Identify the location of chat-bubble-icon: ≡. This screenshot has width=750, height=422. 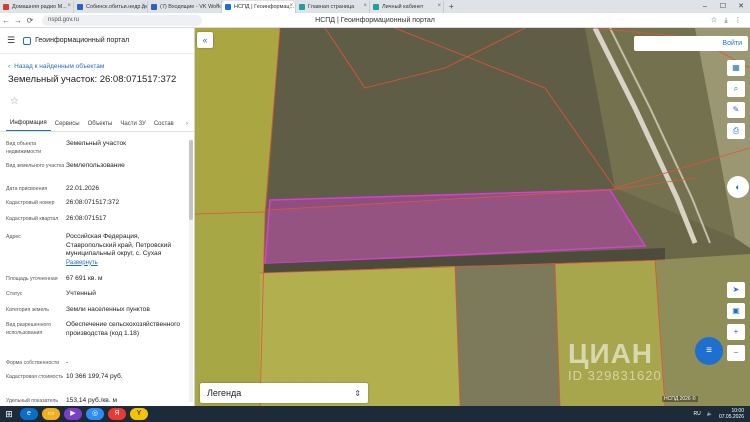
(709, 351).